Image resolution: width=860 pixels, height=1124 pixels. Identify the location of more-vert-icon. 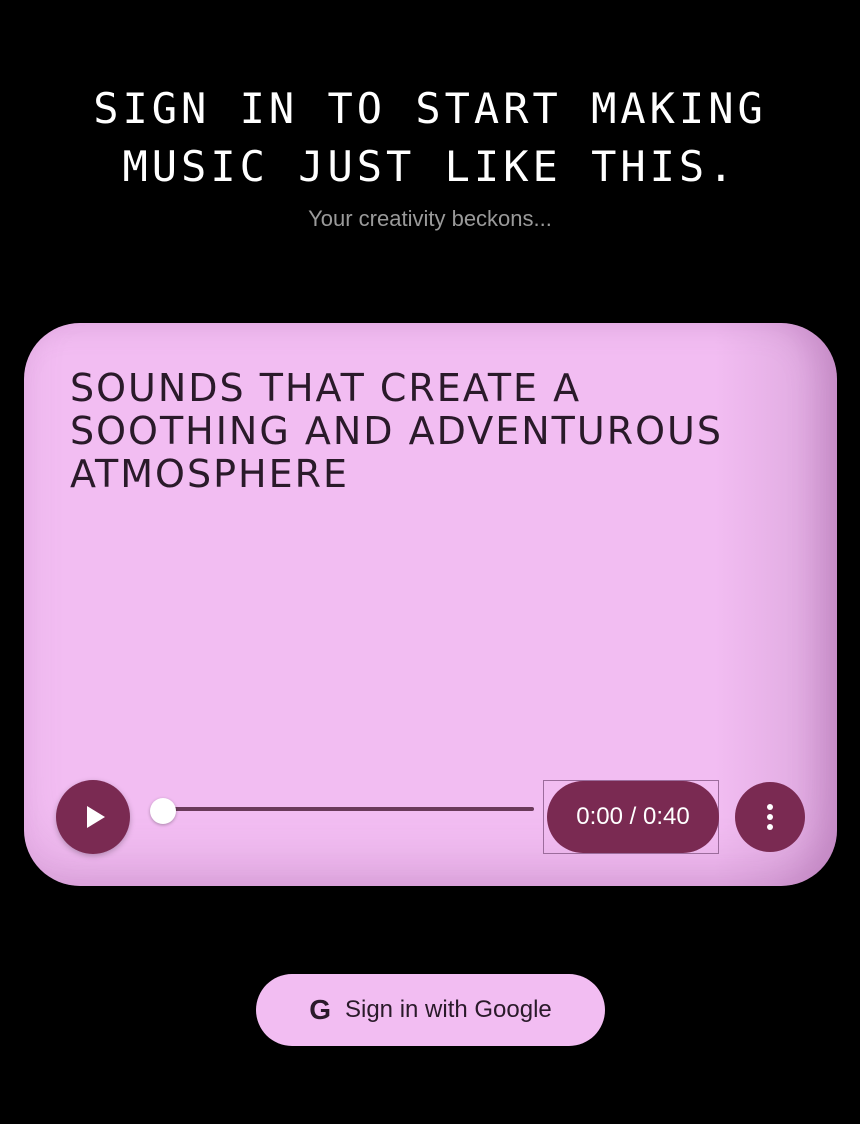
(770, 817).